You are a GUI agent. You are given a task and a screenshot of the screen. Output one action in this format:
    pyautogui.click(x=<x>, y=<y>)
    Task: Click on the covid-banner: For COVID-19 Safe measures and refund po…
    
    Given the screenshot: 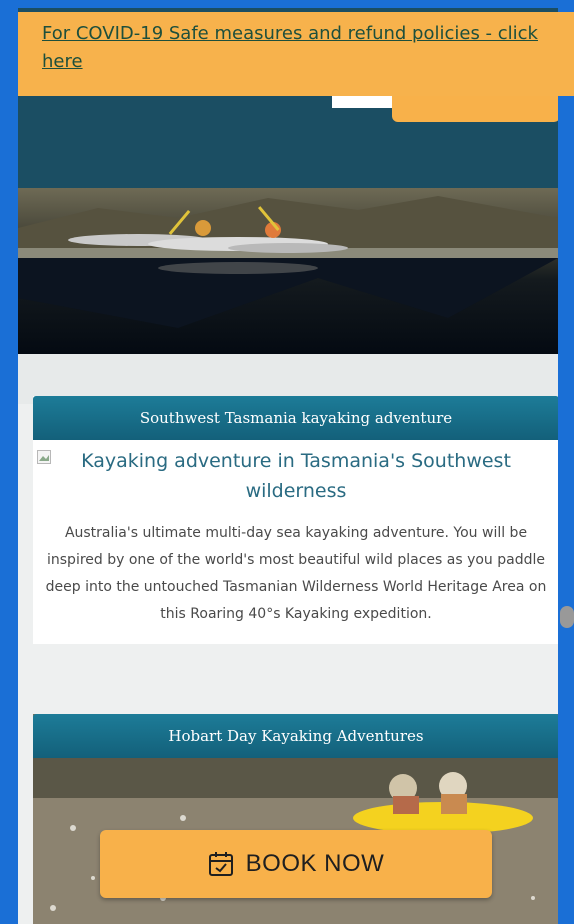 What is the action you would take?
    pyautogui.click(x=296, y=54)
    